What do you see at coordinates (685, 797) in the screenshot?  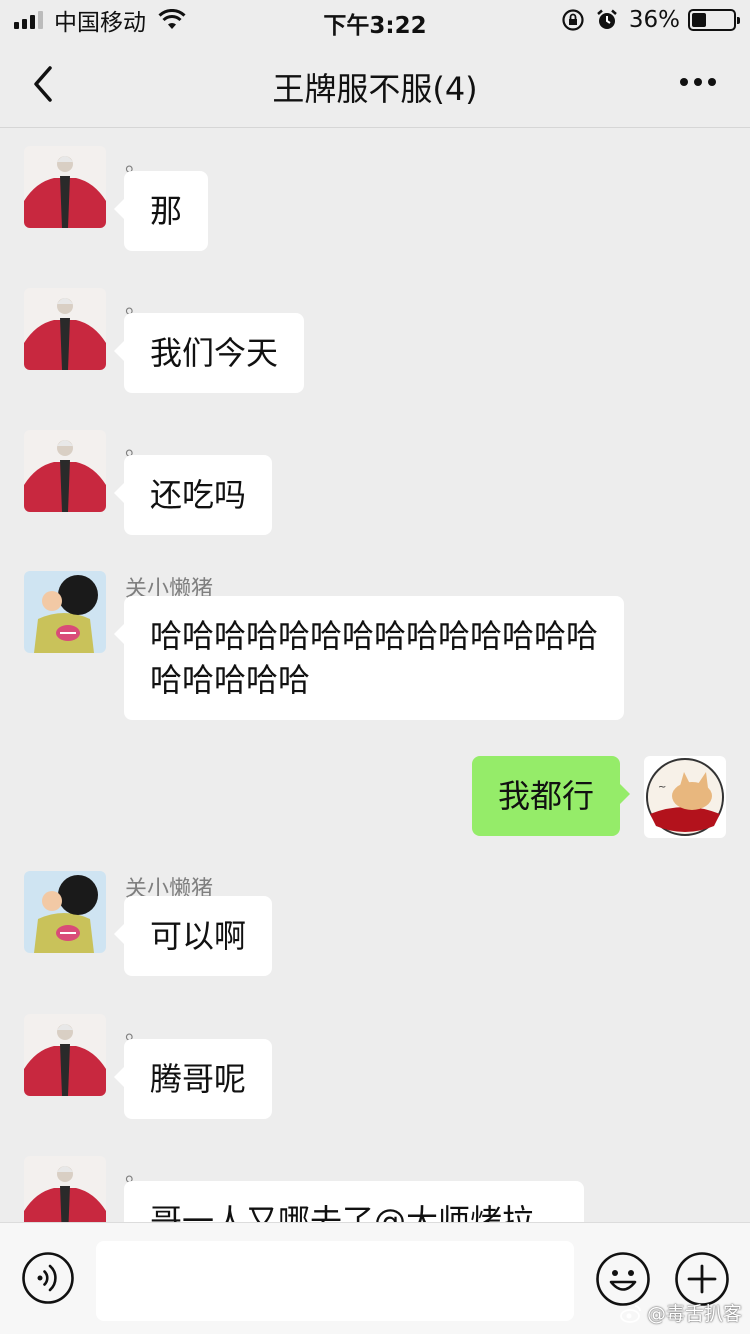 I see `avatar-cat: ~` at bounding box center [685, 797].